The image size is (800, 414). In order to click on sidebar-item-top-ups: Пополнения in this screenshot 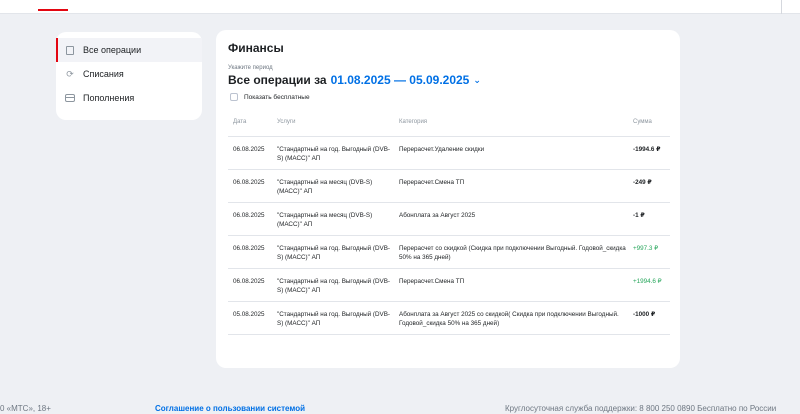, I will do `click(129, 98)`.